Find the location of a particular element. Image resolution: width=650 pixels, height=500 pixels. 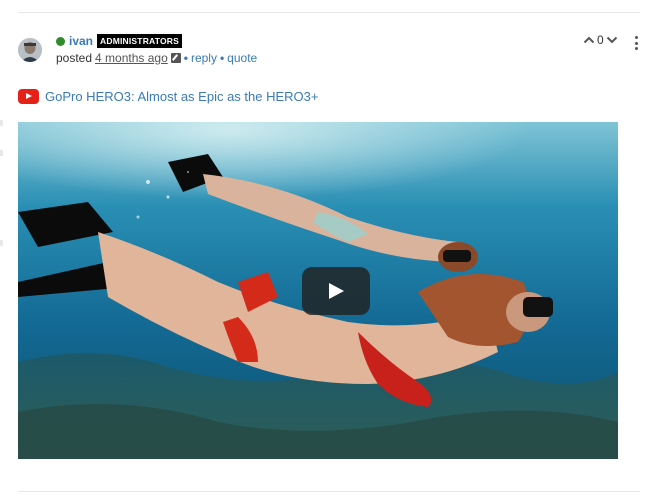

avatar-image is located at coordinates (30, 50).